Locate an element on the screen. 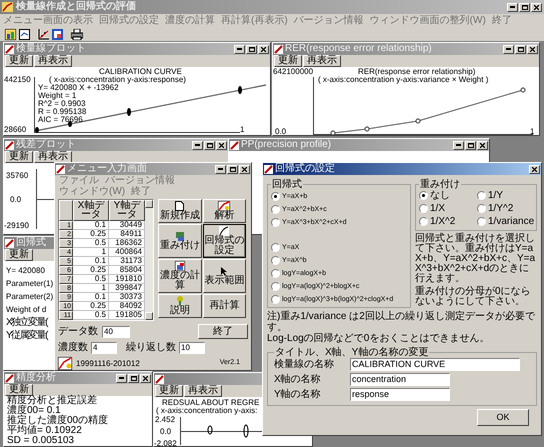 Image resolution: width=544 pixels, height=447 pixels. help-text: 重み付けの分母が0にならないようにして下さい。 is located at coordinates (473, 297).